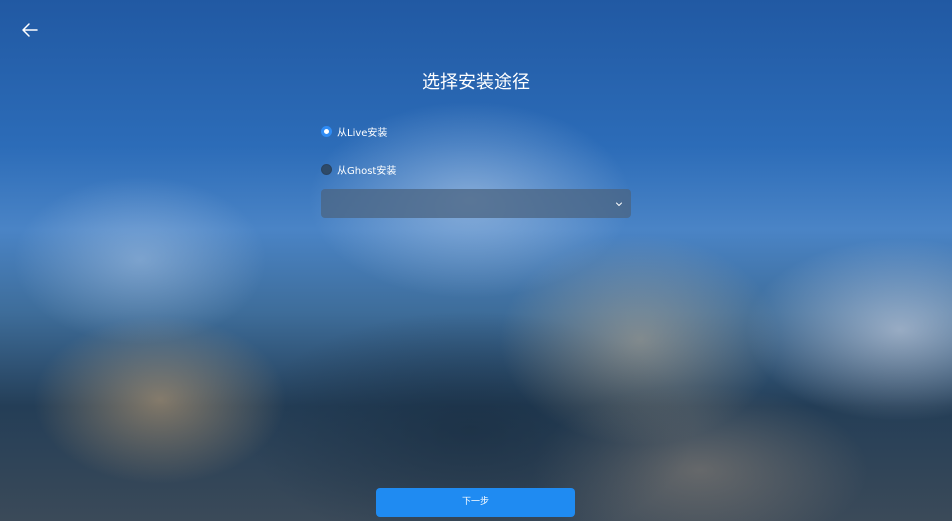 Image resolution: width=952 pixels, height=521 pixels. I want to click on install-from-ghost-option: 从Ghost安装, so click(358, 169).